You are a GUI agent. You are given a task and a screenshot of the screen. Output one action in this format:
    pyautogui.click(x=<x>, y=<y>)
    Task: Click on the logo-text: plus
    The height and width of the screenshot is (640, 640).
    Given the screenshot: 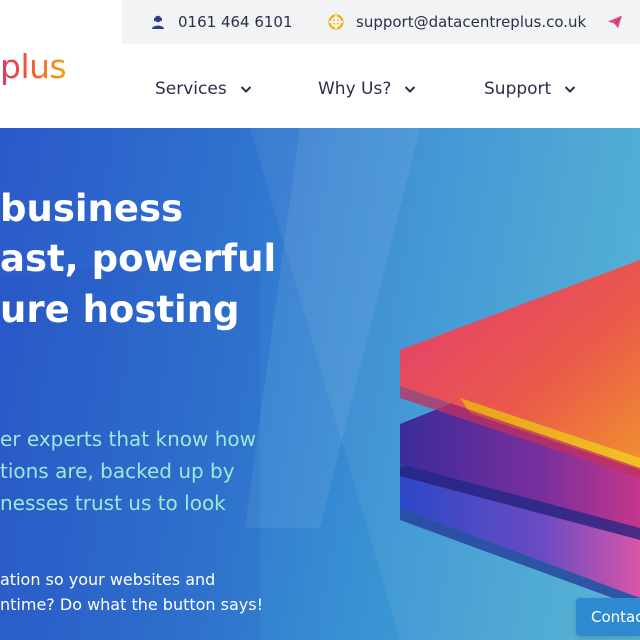 What is the action you would take?
    pyautogui.click(x=33, y=66)
    